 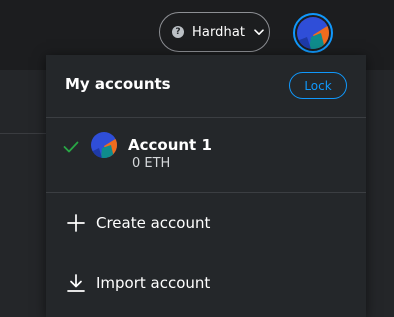 What do you see at coordinates (76, 223) in the screenshot?
I see `plus-icon` at bounding box center [76, 223].